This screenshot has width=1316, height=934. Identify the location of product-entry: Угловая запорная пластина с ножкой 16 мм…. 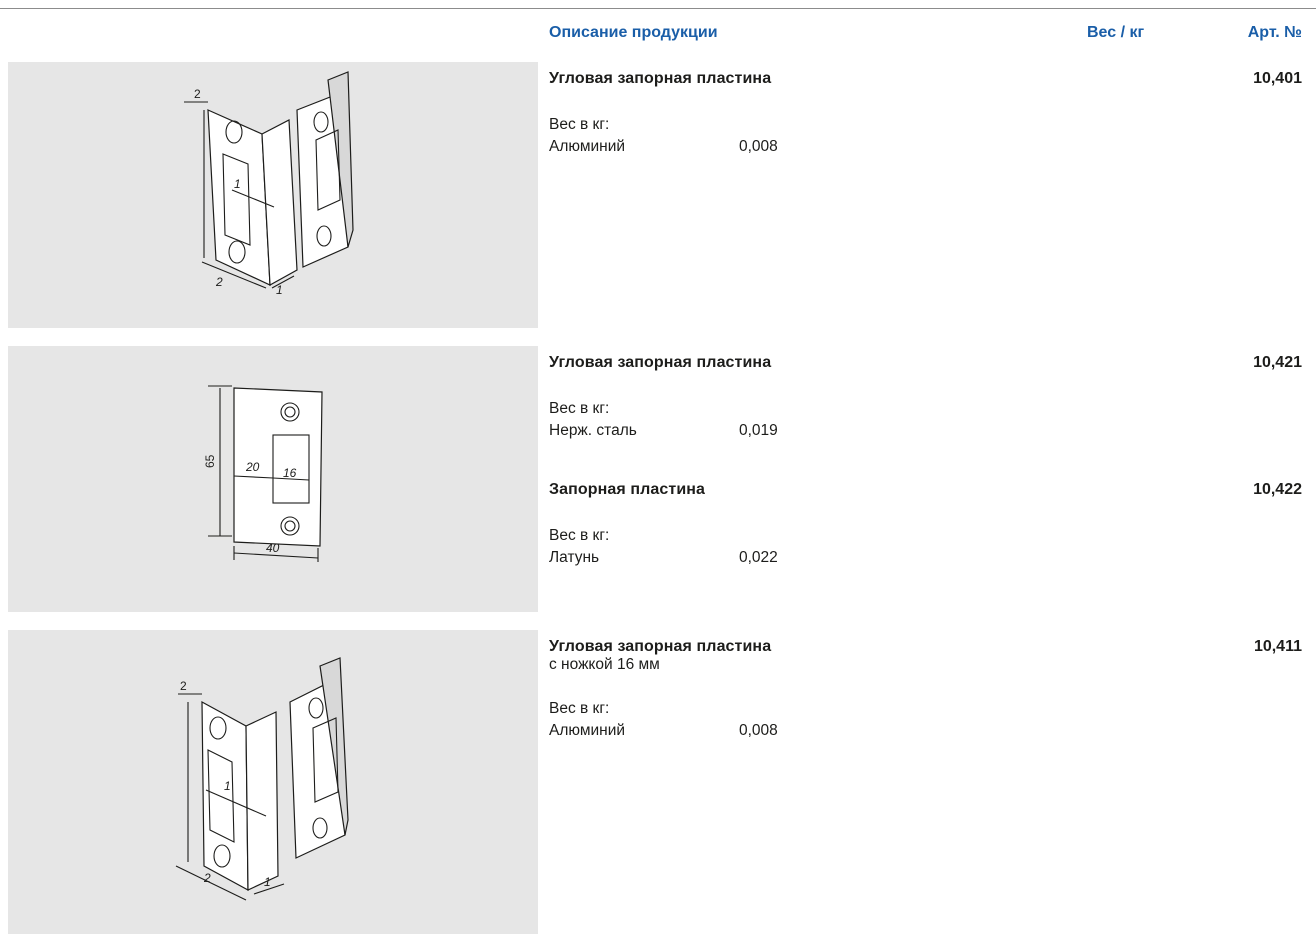
(925, 690).